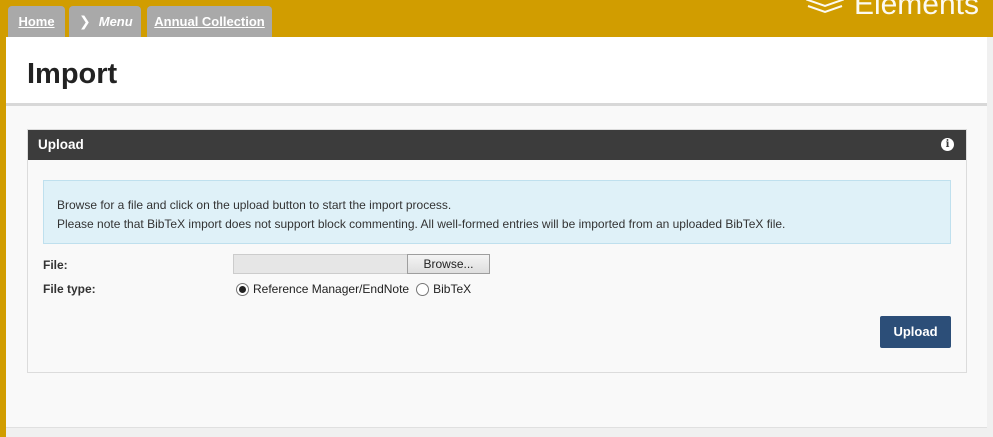 Image resolution: width=993 pixels, height=437 pixels. I want to click on brand-name: Elements, so click(916, 10).